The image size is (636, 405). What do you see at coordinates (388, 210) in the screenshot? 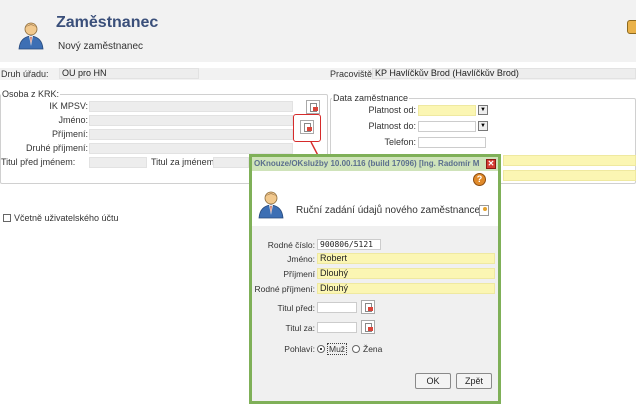
I see `dialog-heading: Ruční zadání údajů nového zaměstnance` at bounding box center [388, 210].